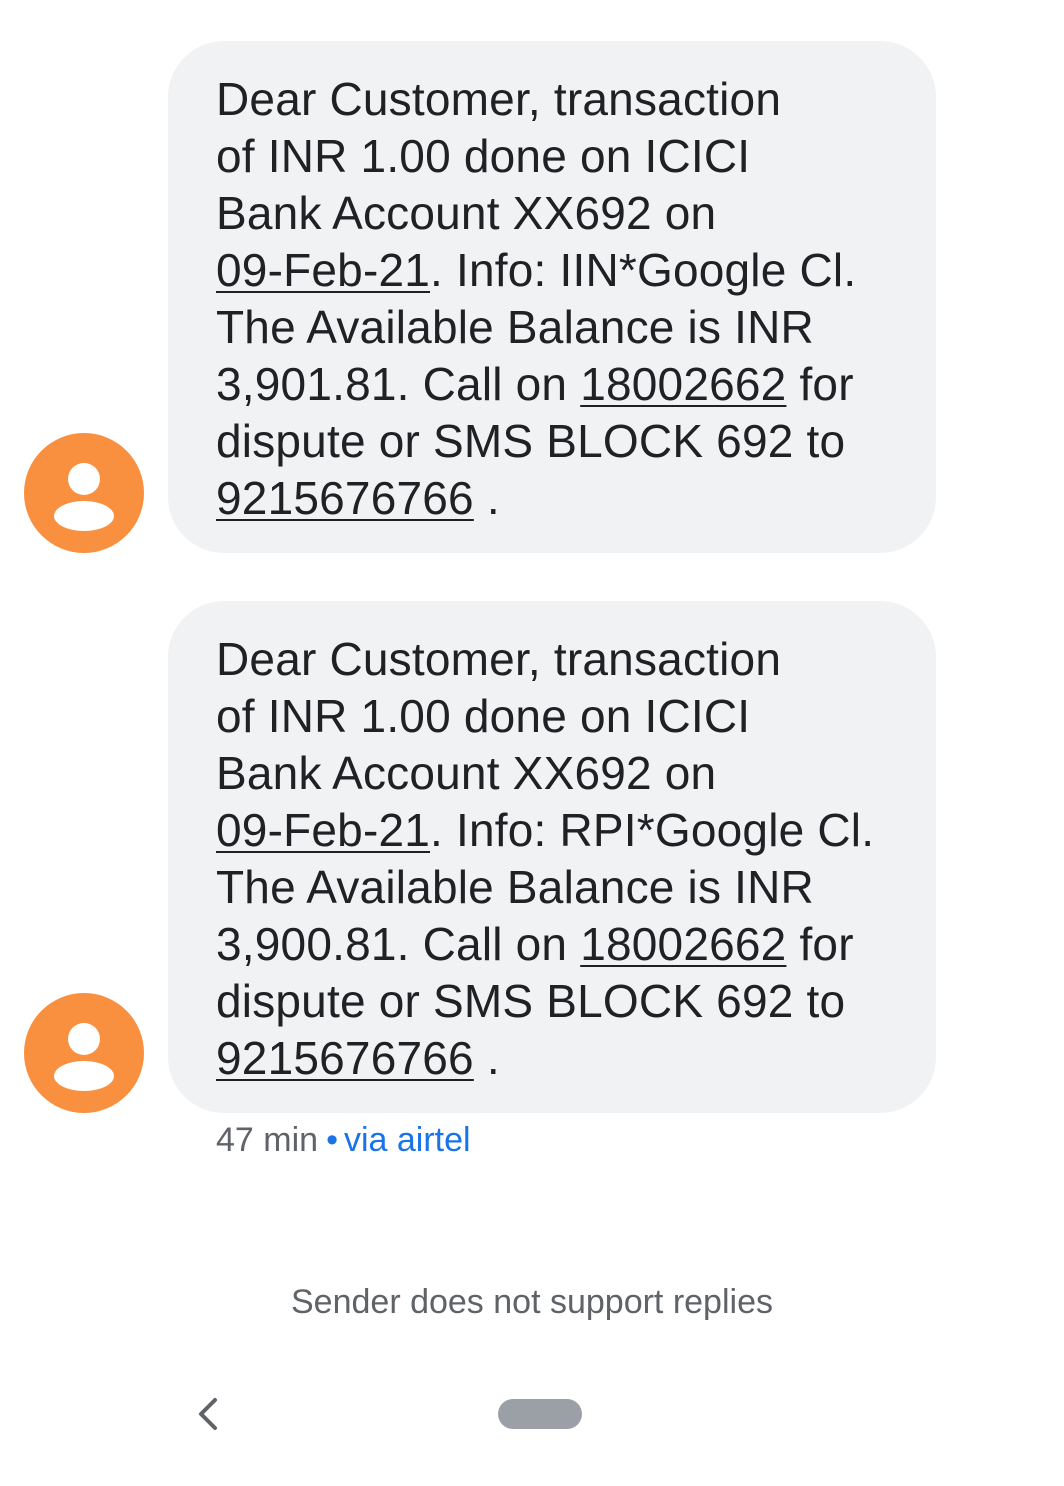 This screenshot has height=1486, width=1064. I want to click on message-line: 3,900.81. Call on 18002662 for, so click(556, 944).